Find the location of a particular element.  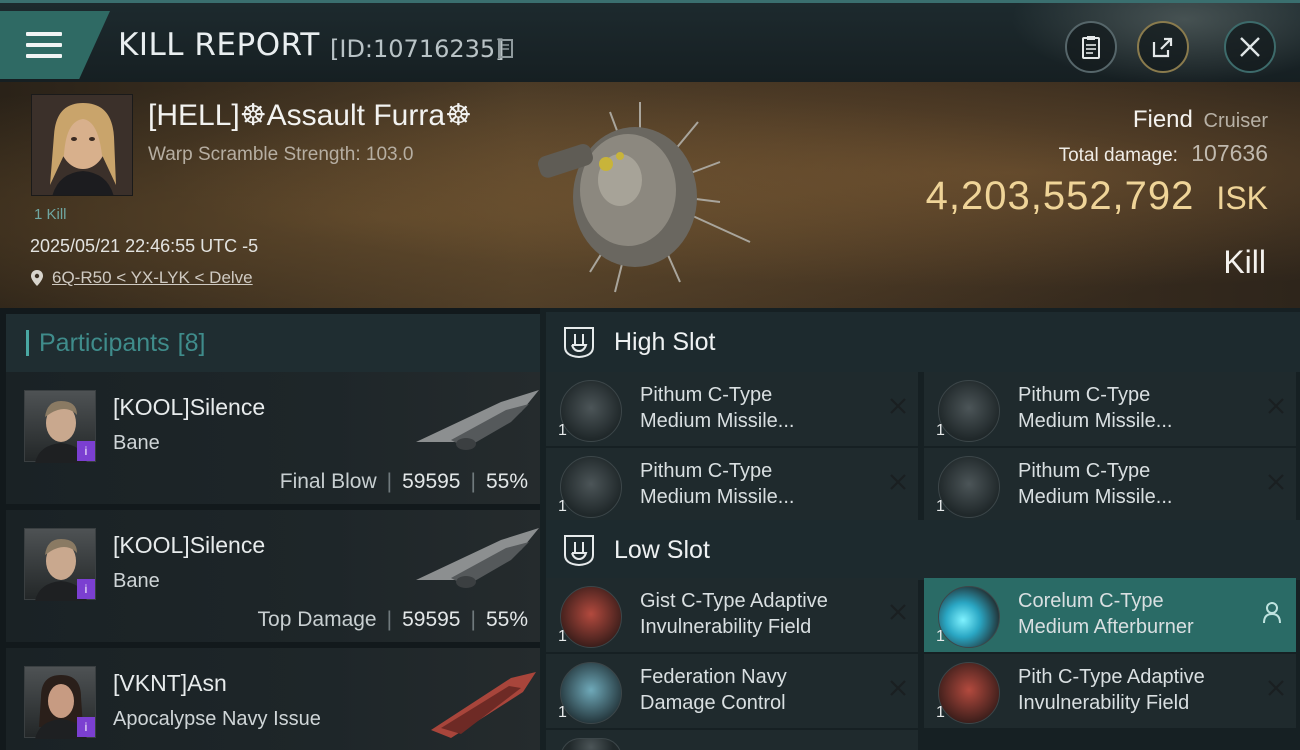

report-id: [ID:10716235] is located at coordinates (417, 49).